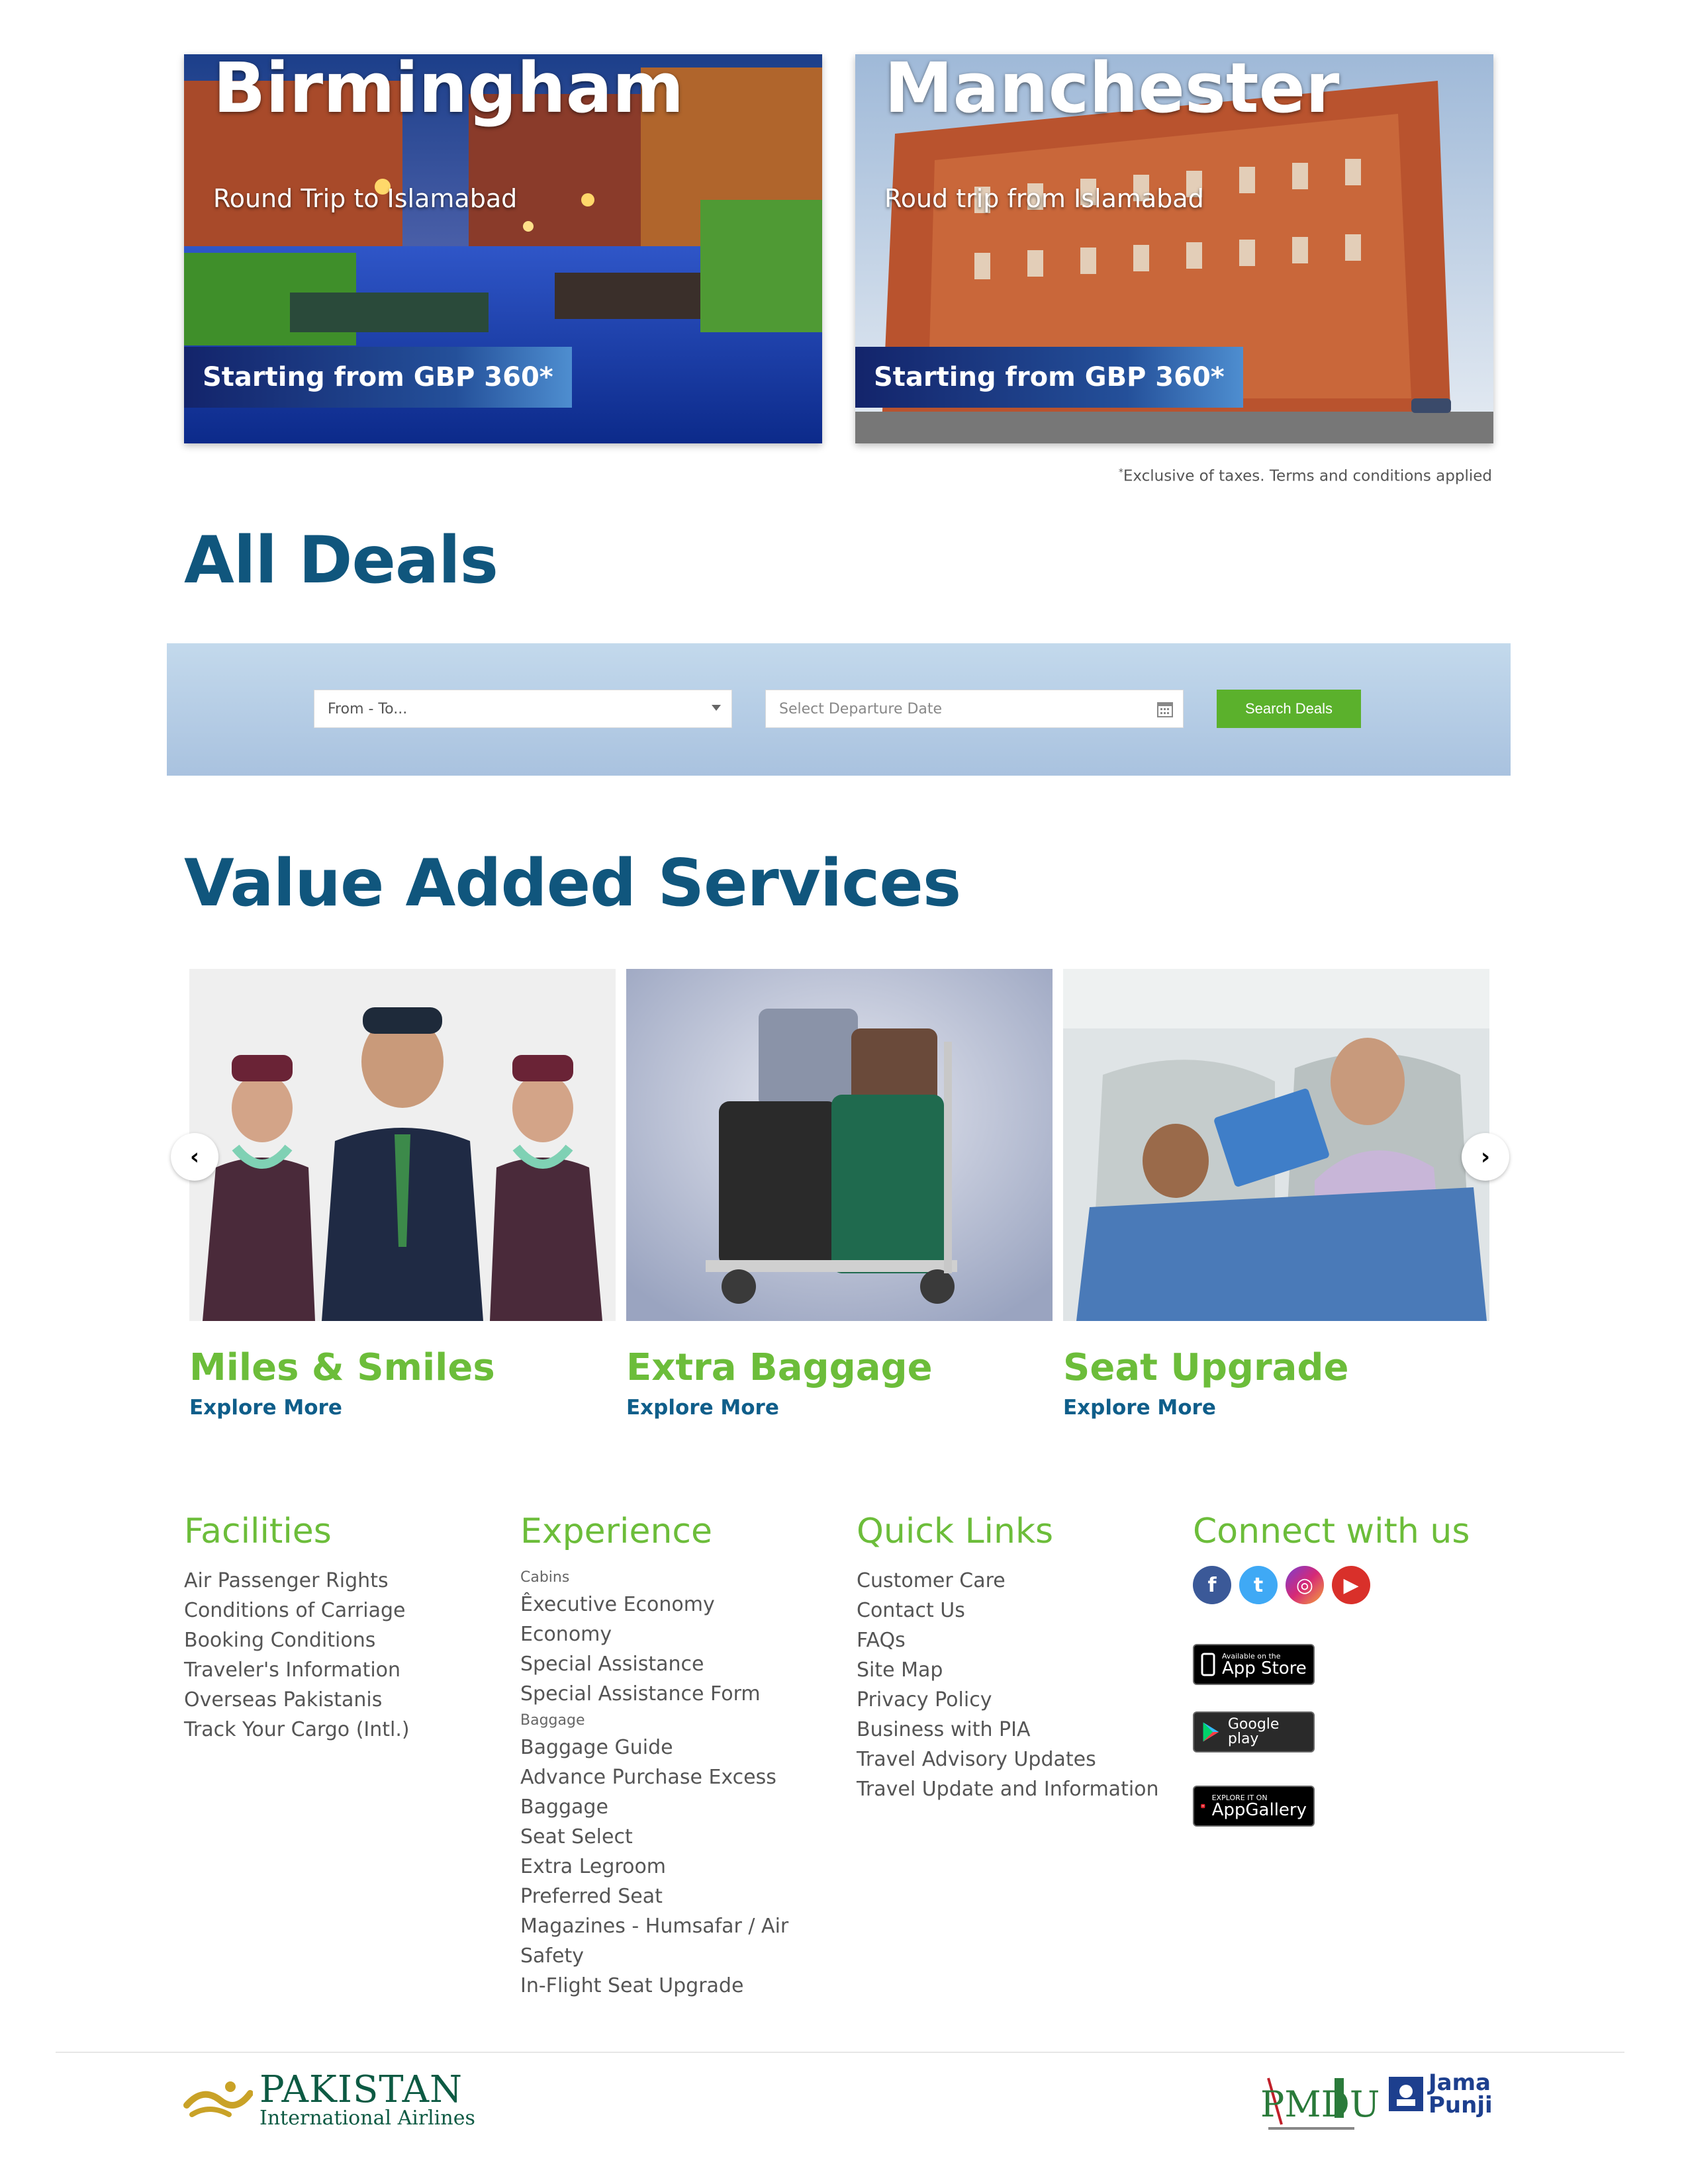  What do you see at coordinates (716, 708) in the screenshot?
I see `chevron-down-icon` at bounding box center [716, 708].